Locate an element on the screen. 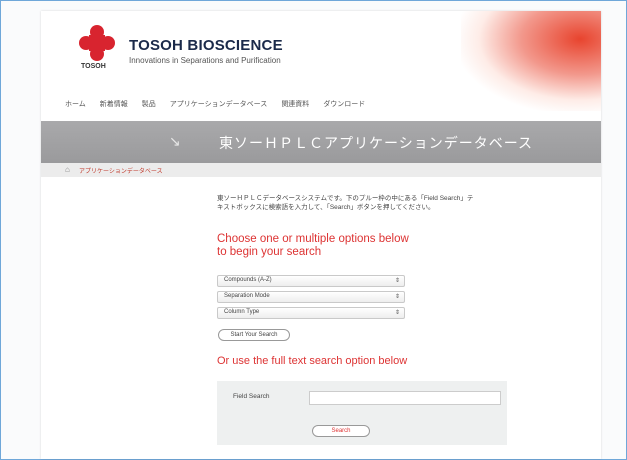 This screenshot has height=460, width=627. separation-mode-select: Separation Mode ⇕ is located at coordinates (311, 297).